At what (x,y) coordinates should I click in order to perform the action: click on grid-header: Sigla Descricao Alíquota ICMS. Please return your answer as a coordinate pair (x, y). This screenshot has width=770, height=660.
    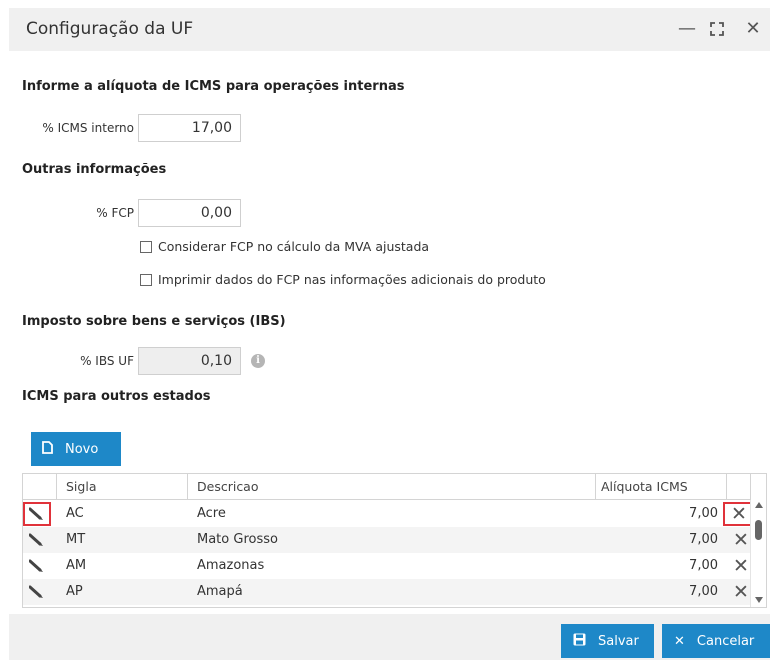
    Looking at the image, I should click on (387, 487).